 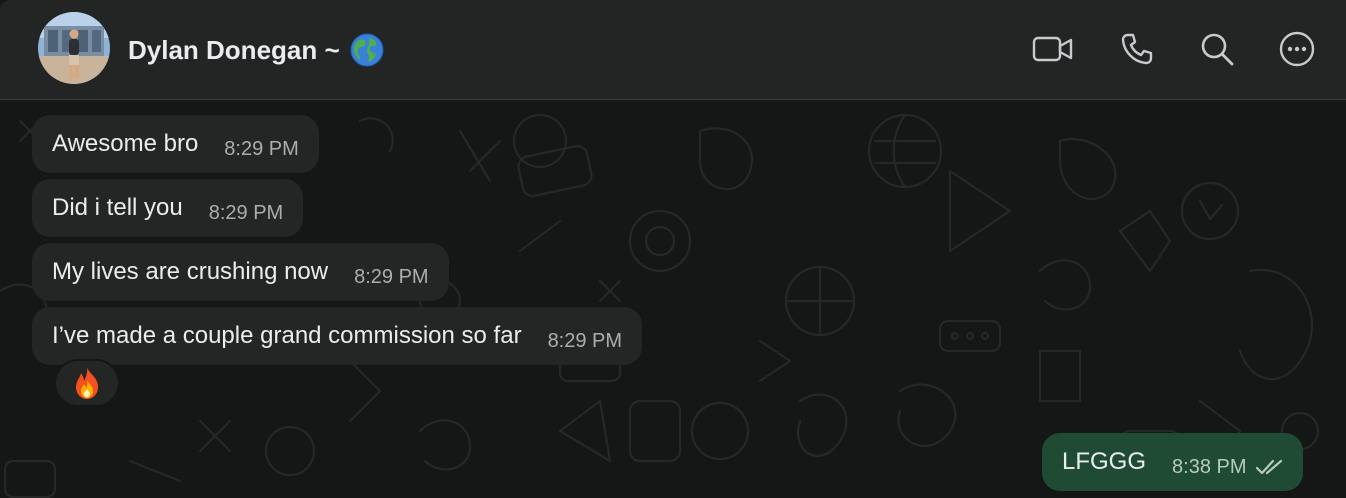 I want to click on message-text: Did i tell you, so click(x=117, y=207).